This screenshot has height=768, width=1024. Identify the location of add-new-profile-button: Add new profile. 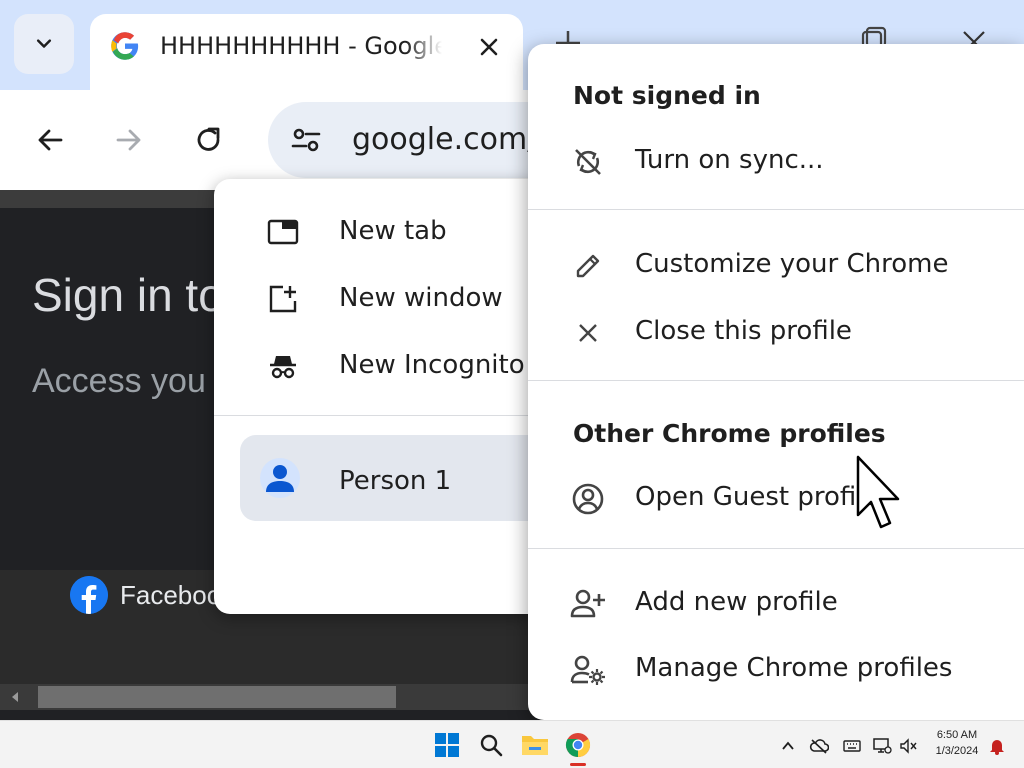
(776, 604).